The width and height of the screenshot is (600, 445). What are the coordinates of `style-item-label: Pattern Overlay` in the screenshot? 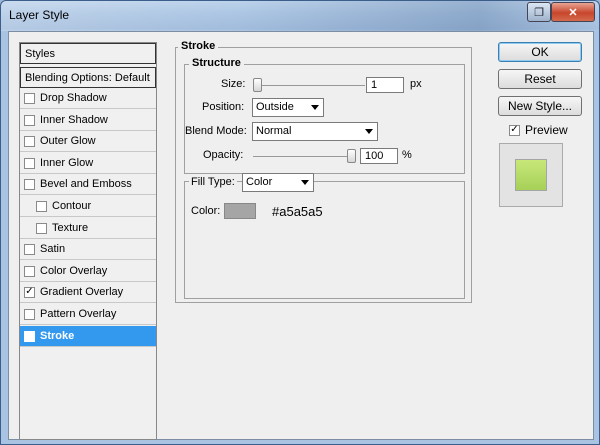 It's located at (78, 314).